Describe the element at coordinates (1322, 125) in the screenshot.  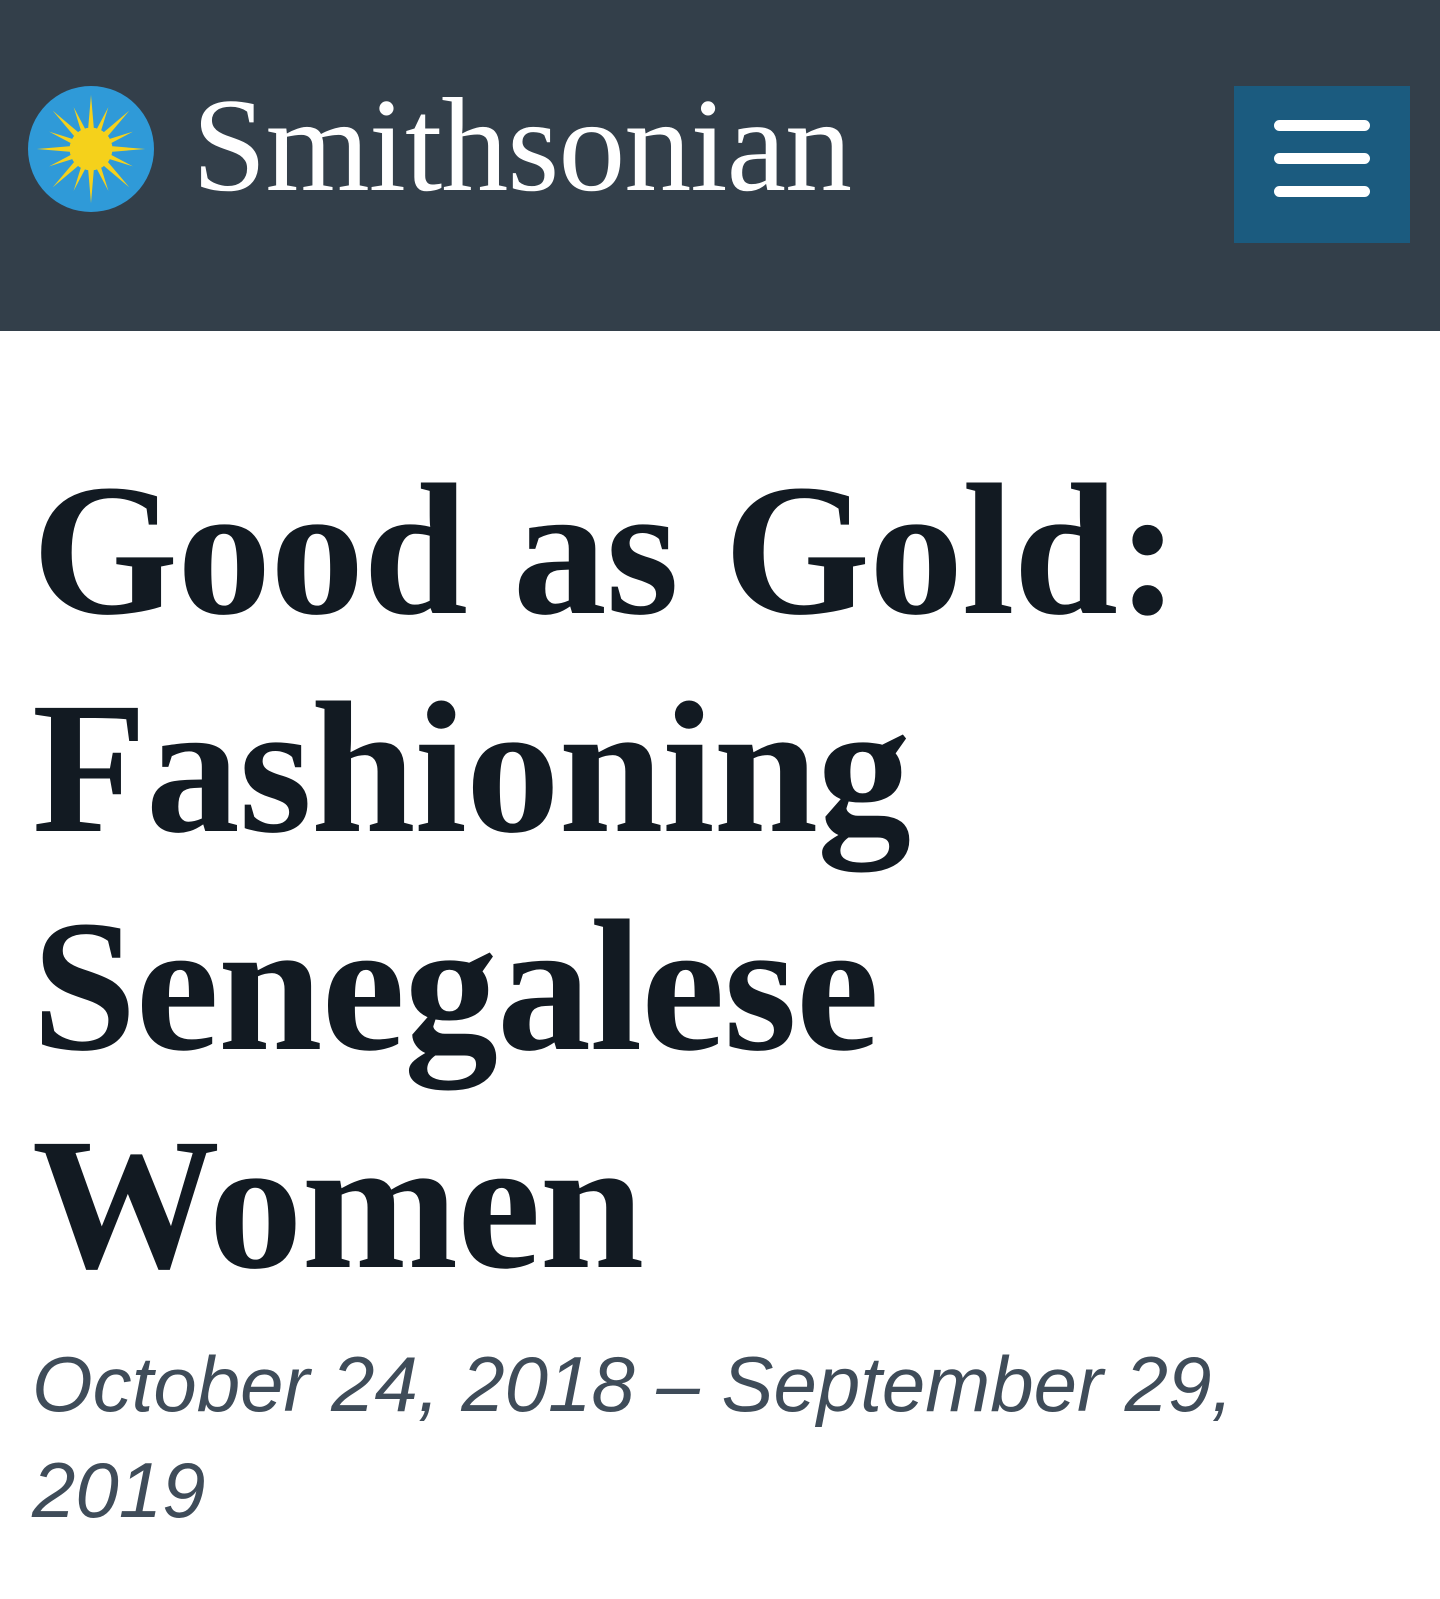
I see `menu-bar-top` at that location.